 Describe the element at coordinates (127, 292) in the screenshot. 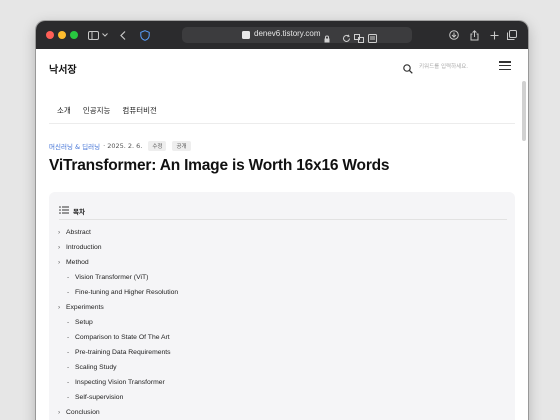

I see `toc-item-label: Fine-tuning and Higher Resolution` at that location.